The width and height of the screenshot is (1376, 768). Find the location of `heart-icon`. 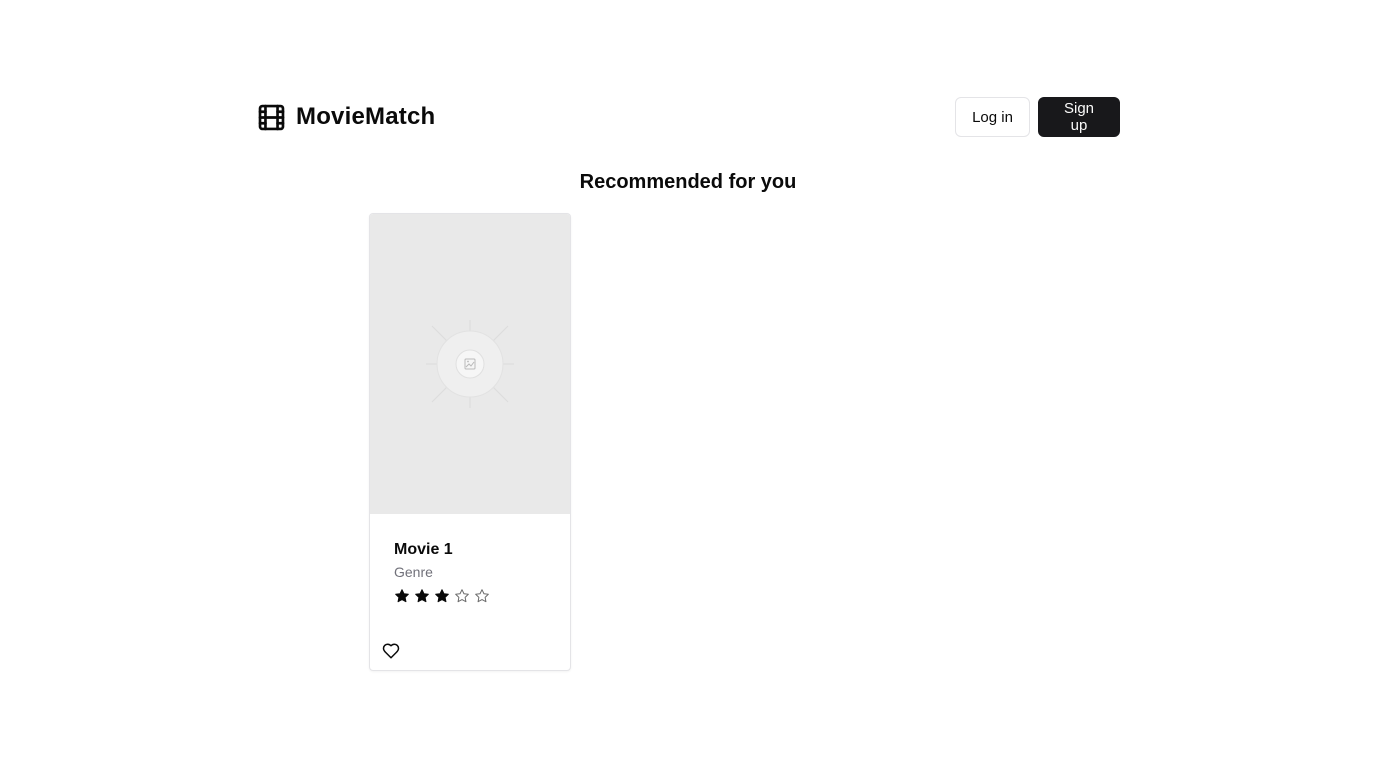

heart-icon is located at coordinates (391, 651).